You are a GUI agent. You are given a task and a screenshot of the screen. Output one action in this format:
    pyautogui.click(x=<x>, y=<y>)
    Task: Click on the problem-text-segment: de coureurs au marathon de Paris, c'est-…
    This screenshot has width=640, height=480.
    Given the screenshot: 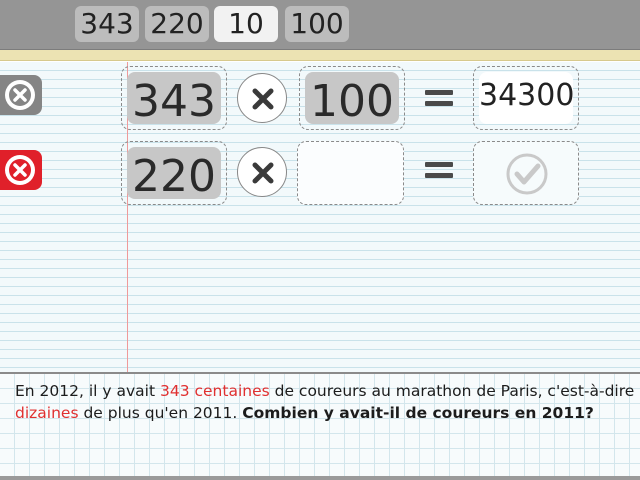 What is the action you would take?
    pyautogui.click(x=454, y=391)
    